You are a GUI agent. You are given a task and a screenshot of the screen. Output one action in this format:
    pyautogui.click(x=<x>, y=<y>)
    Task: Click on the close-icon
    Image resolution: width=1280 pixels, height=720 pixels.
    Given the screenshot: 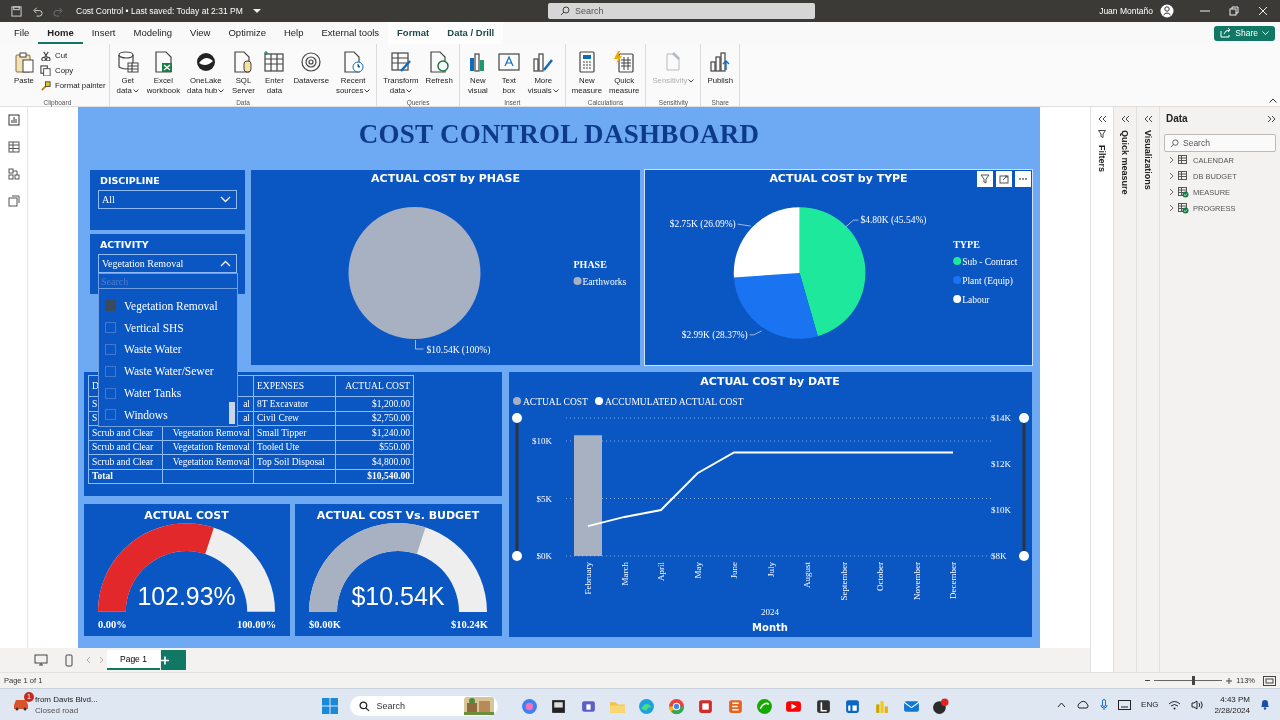 What is the action you would take?
    pyautogui.click(x=1263, y=11)
    